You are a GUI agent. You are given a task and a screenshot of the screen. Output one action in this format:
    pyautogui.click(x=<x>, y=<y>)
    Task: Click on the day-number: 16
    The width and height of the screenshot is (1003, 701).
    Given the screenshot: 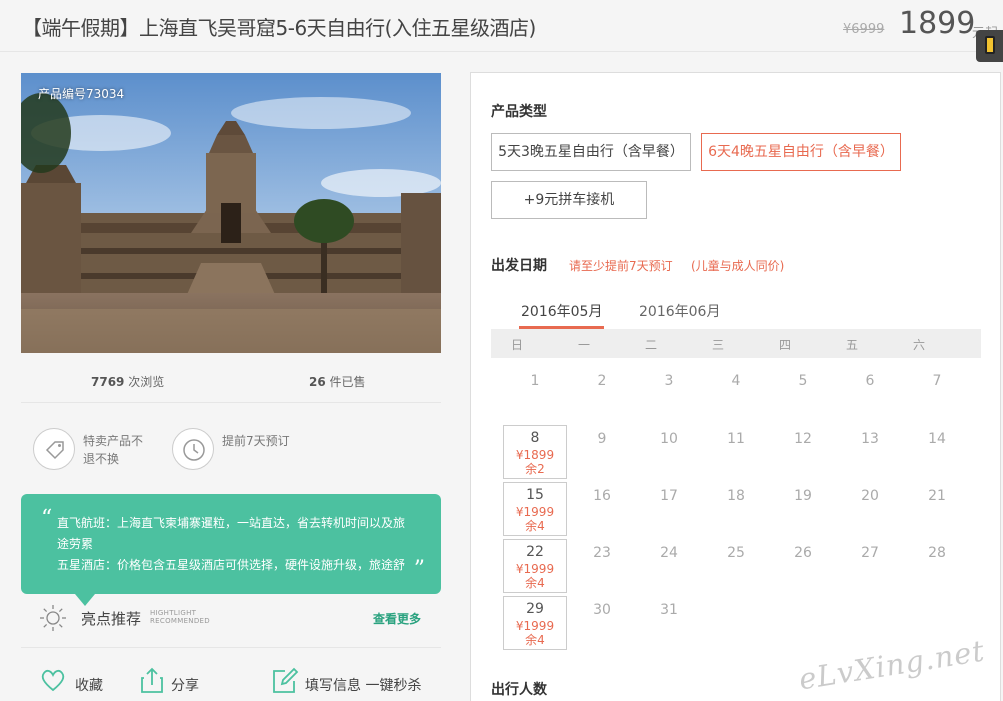 What is the action you would take?
    pyautogui.click(x=602, y=496)
    